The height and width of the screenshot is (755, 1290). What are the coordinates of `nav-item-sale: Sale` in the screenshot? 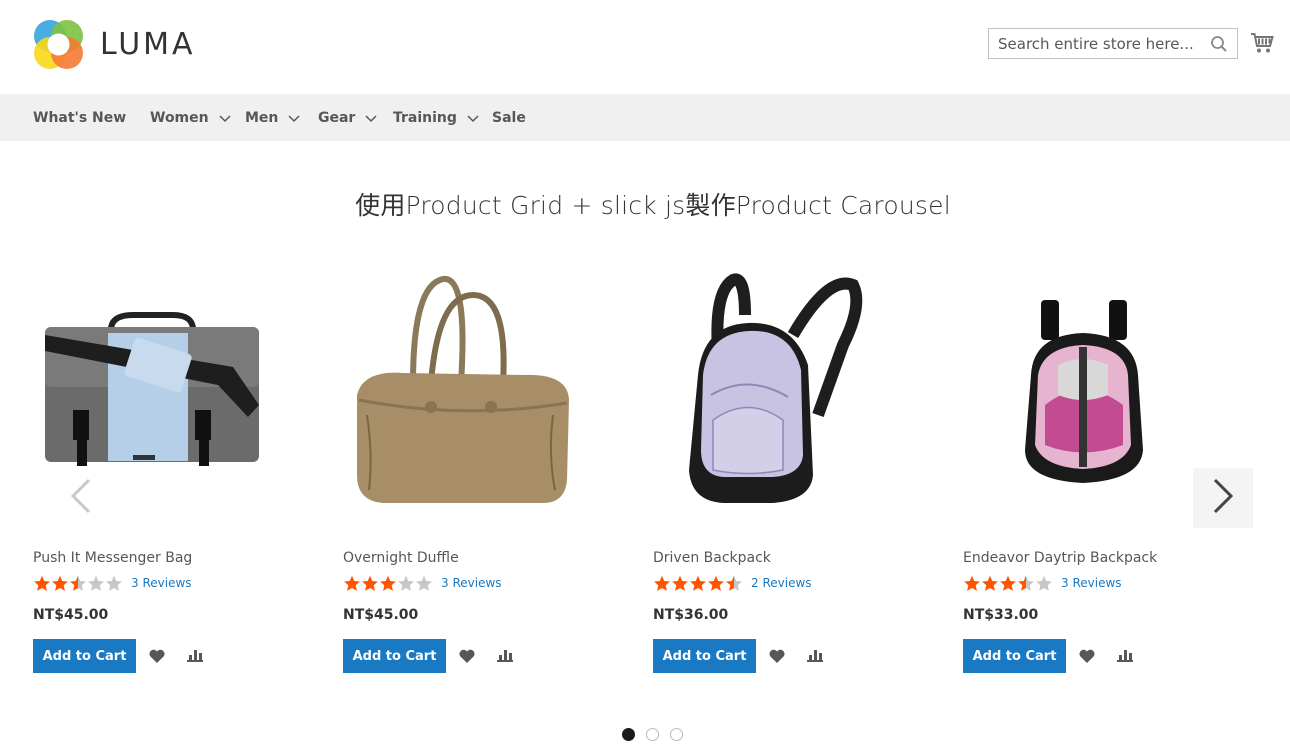 It's located at (509, 117).